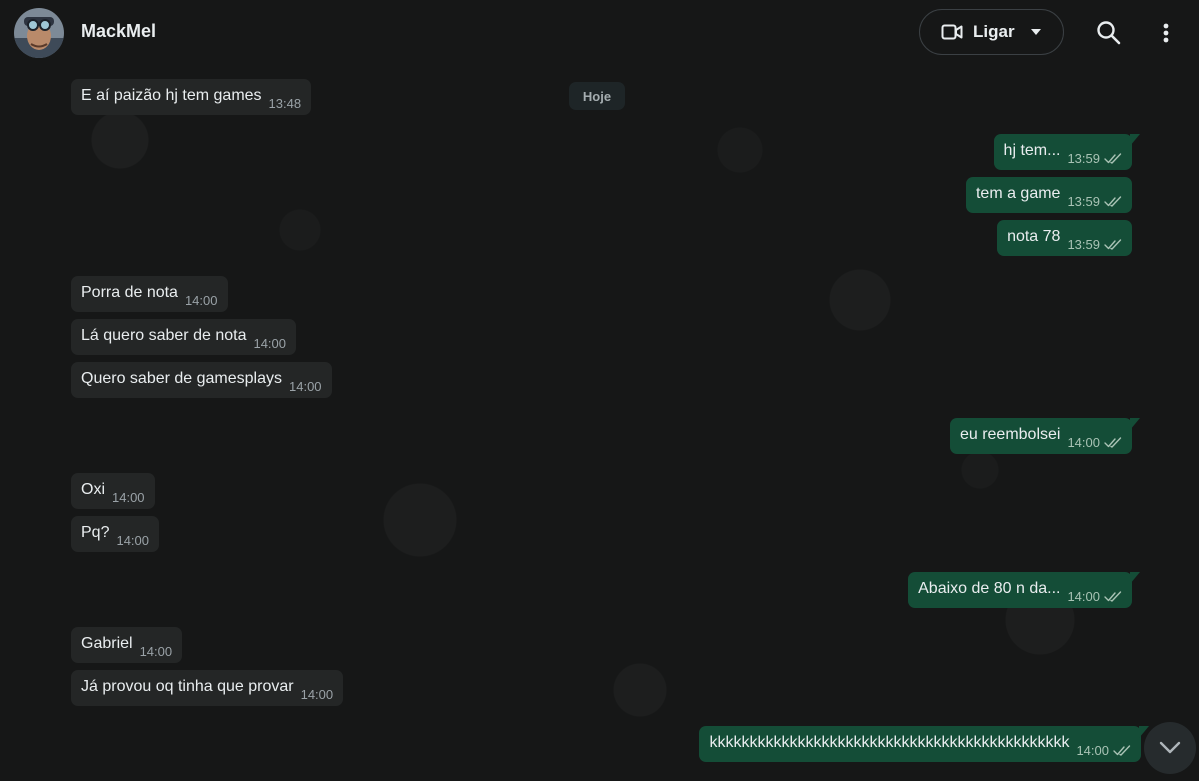 This screenshot has height=781, width=1199. I want to click on message-text: nota 78, so click(1034, 236).